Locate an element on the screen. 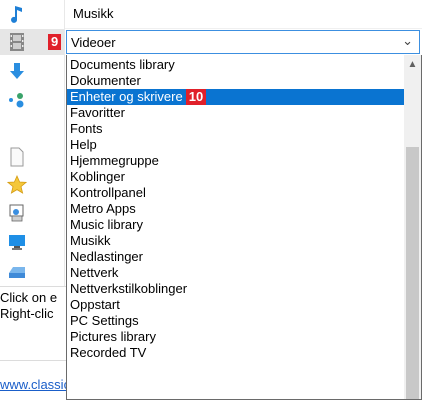  list-item: Documents library is located at coordinates (235, 65).